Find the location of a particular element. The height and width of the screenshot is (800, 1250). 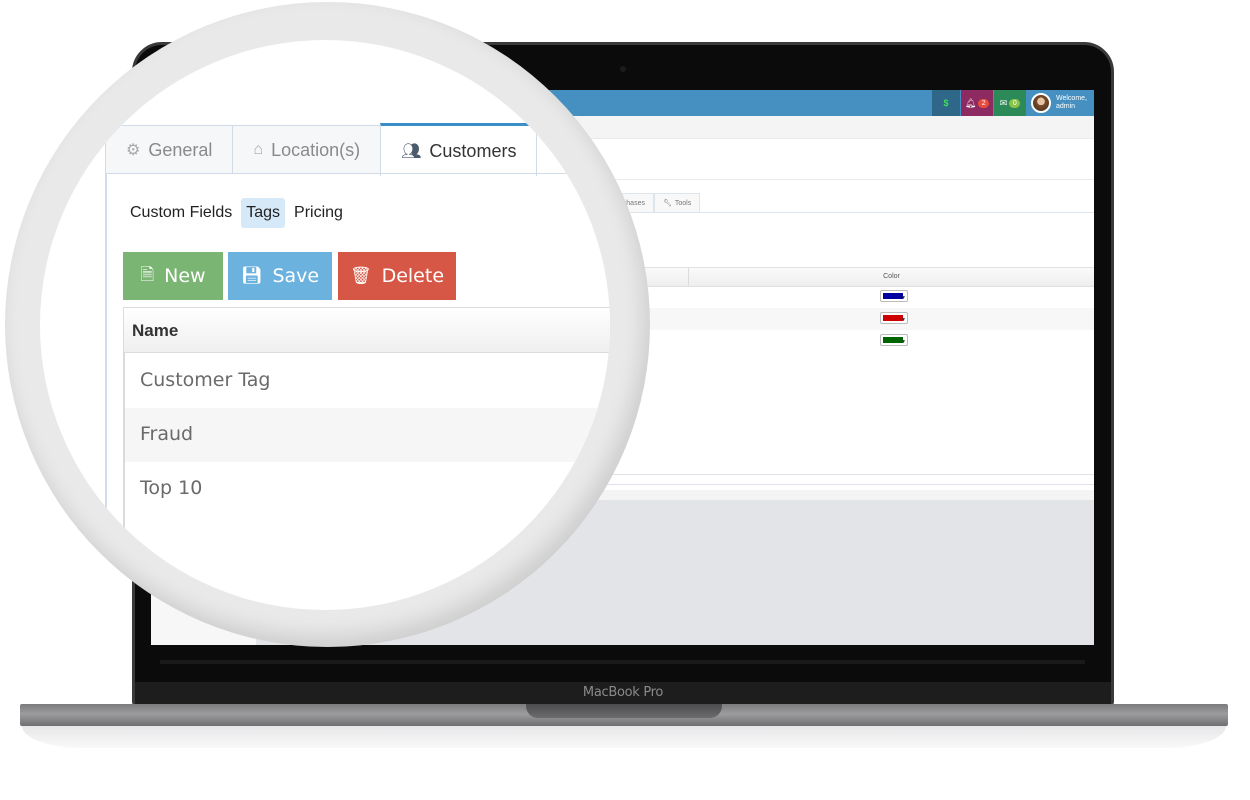

users-icon: 👥︎ is located at coordinates (411, 151).